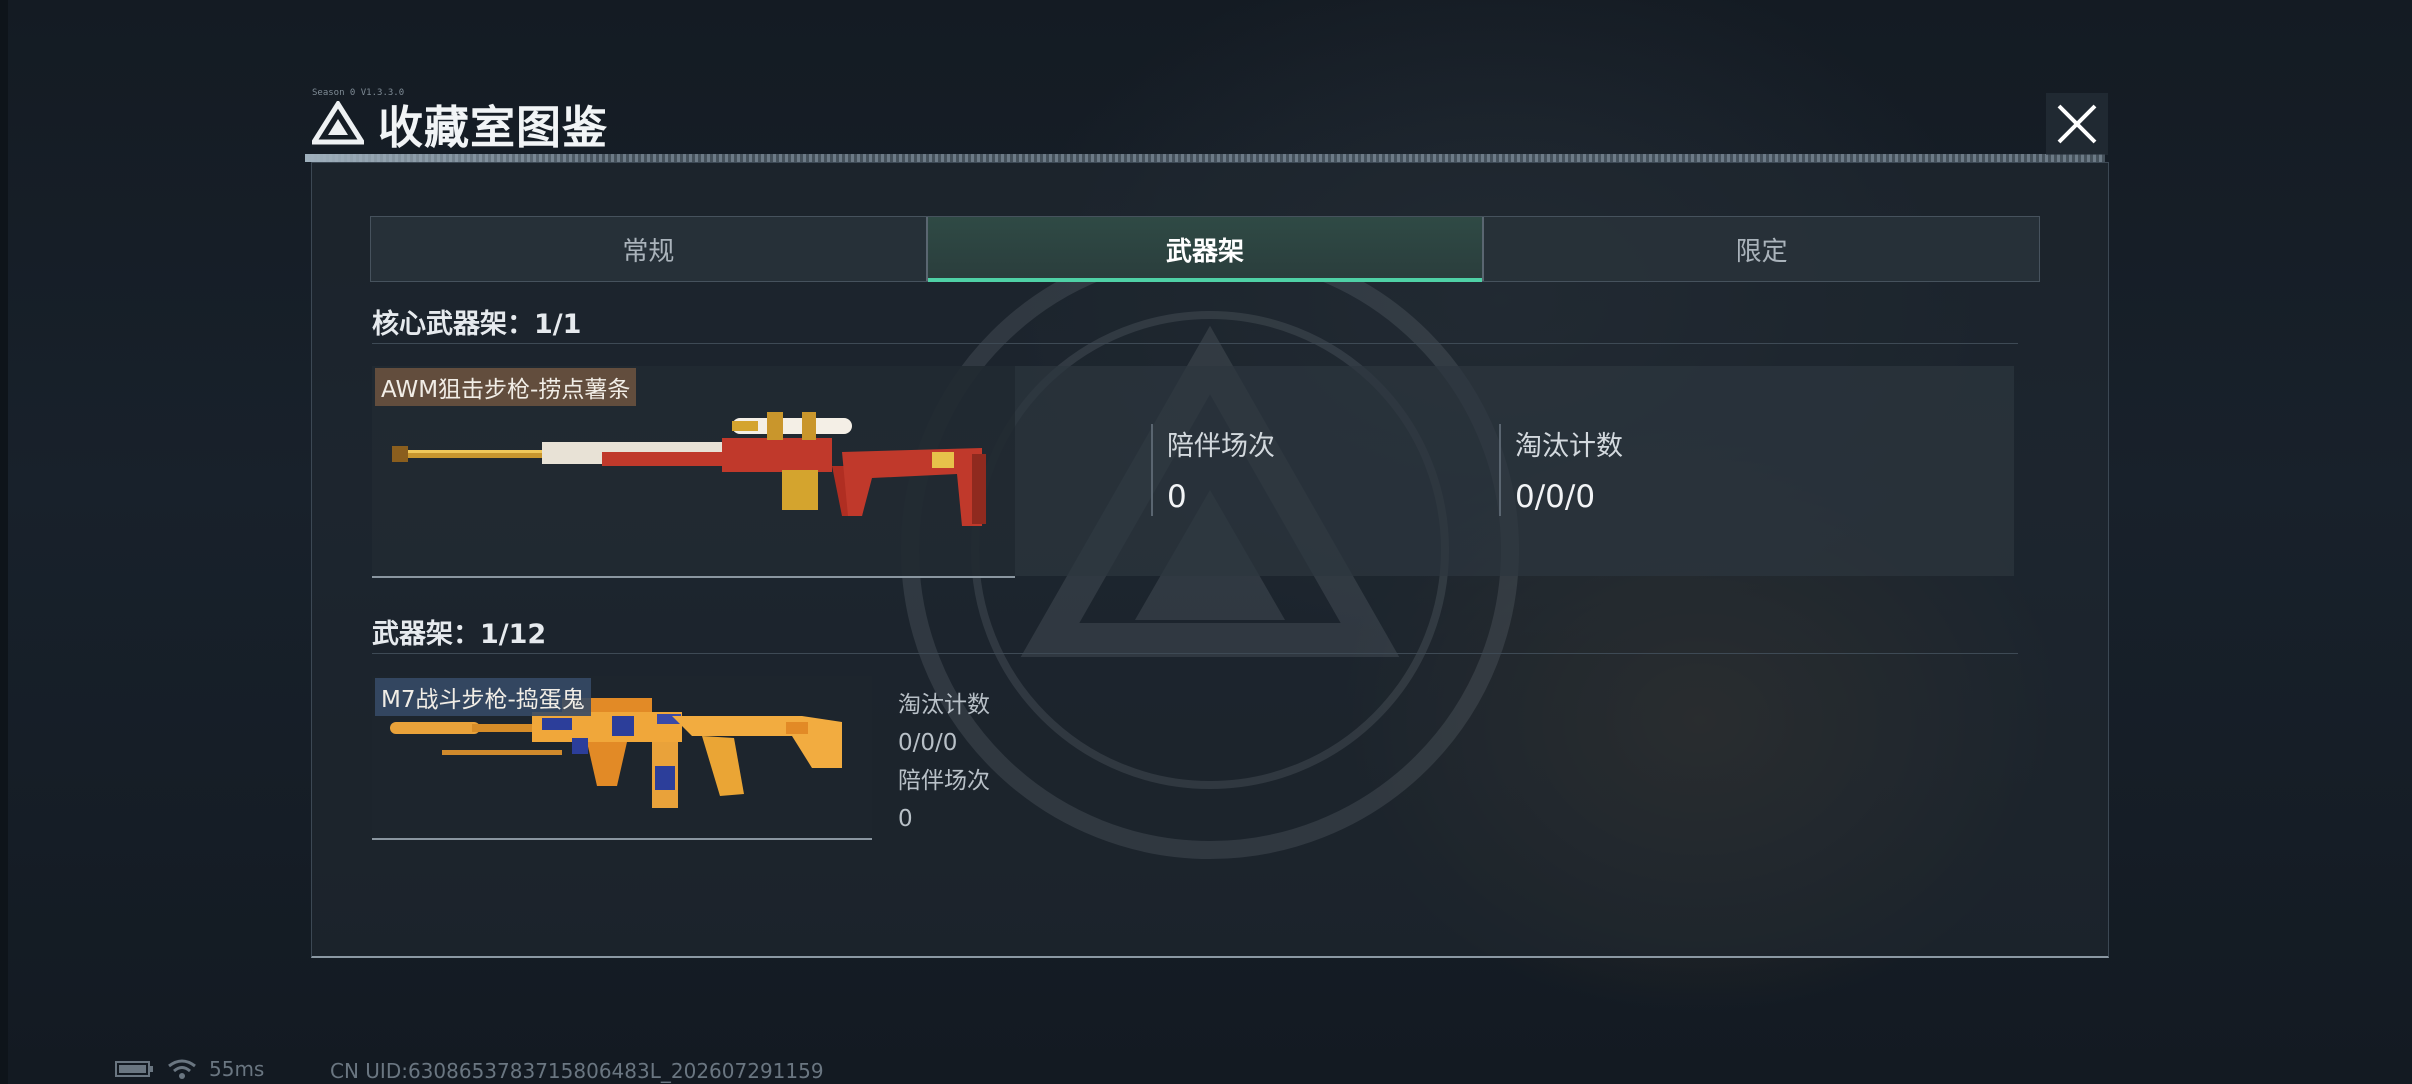 This screenshot has height=1084, width=2412. Describe the element at coordinates (459, 634) in the screenshot. I see `weapon-rack-title: 武器架：1/12` at that location.